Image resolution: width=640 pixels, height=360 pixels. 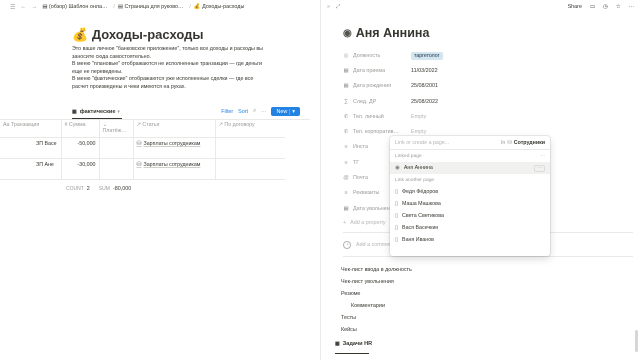 What do you see at coordinates (12, 7) in the screenshot?
I see `menu-icon: ☰` at bounding box center [12, 7].